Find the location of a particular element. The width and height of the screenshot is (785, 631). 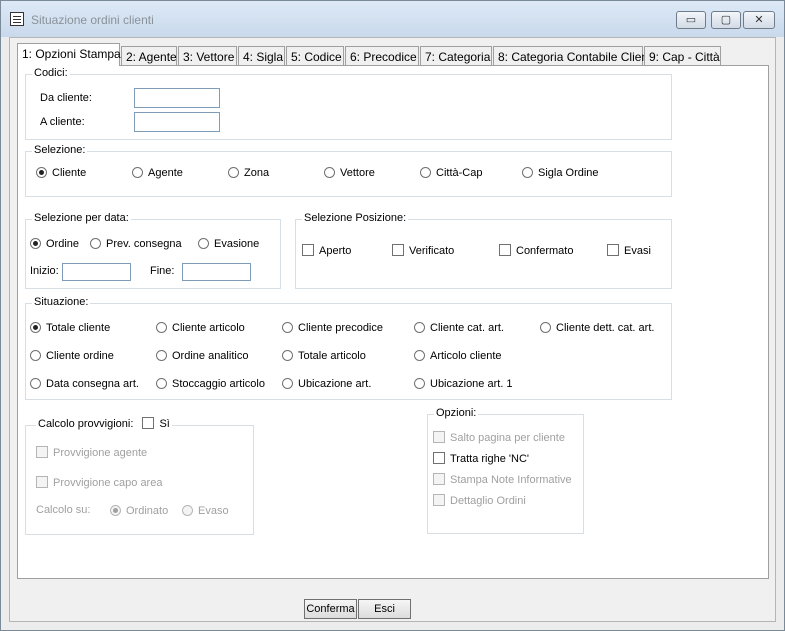

esci-button: Esci is located at coordinates (384, 609).